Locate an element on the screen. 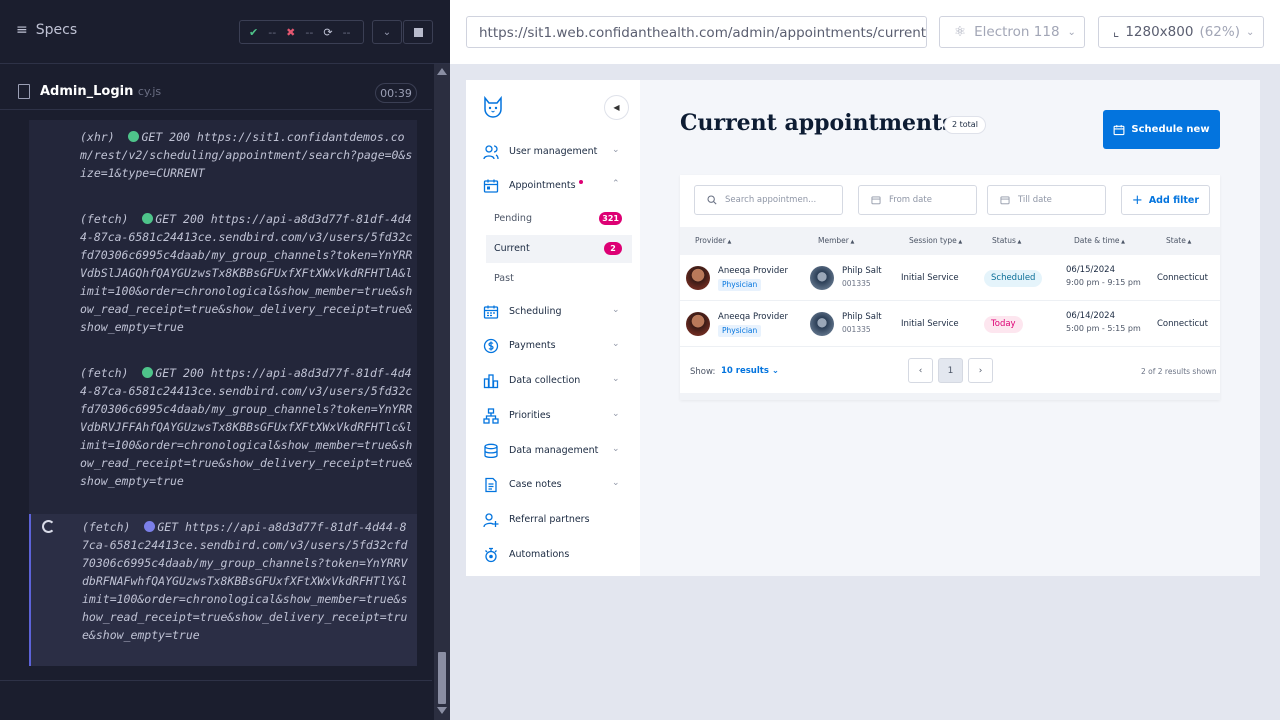 The width and height of the screenshot is (1280, 720). column-header-session-type: Session type is located at coordinates (935, 240).